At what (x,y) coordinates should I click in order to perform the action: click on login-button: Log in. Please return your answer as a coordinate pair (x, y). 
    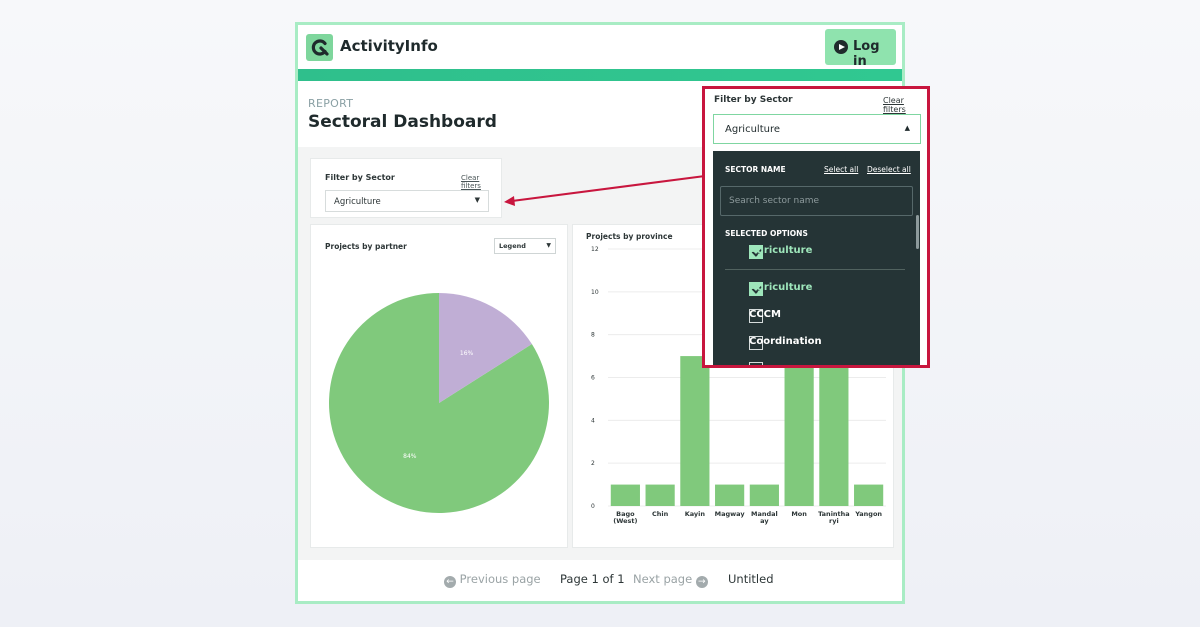
    Looking at the image, I should click on (860, 49).